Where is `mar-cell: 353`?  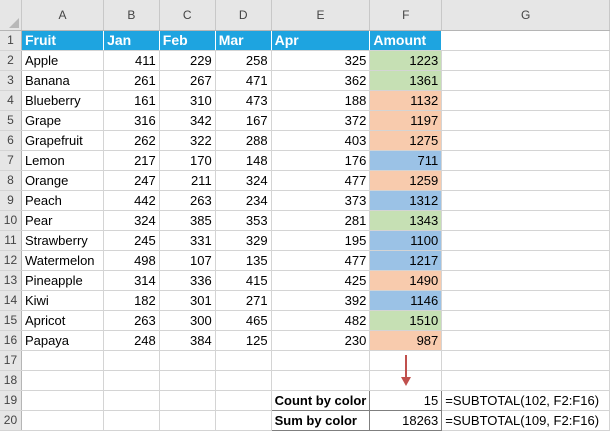 mar-cell: 353 is located at coordinates (243, 220).